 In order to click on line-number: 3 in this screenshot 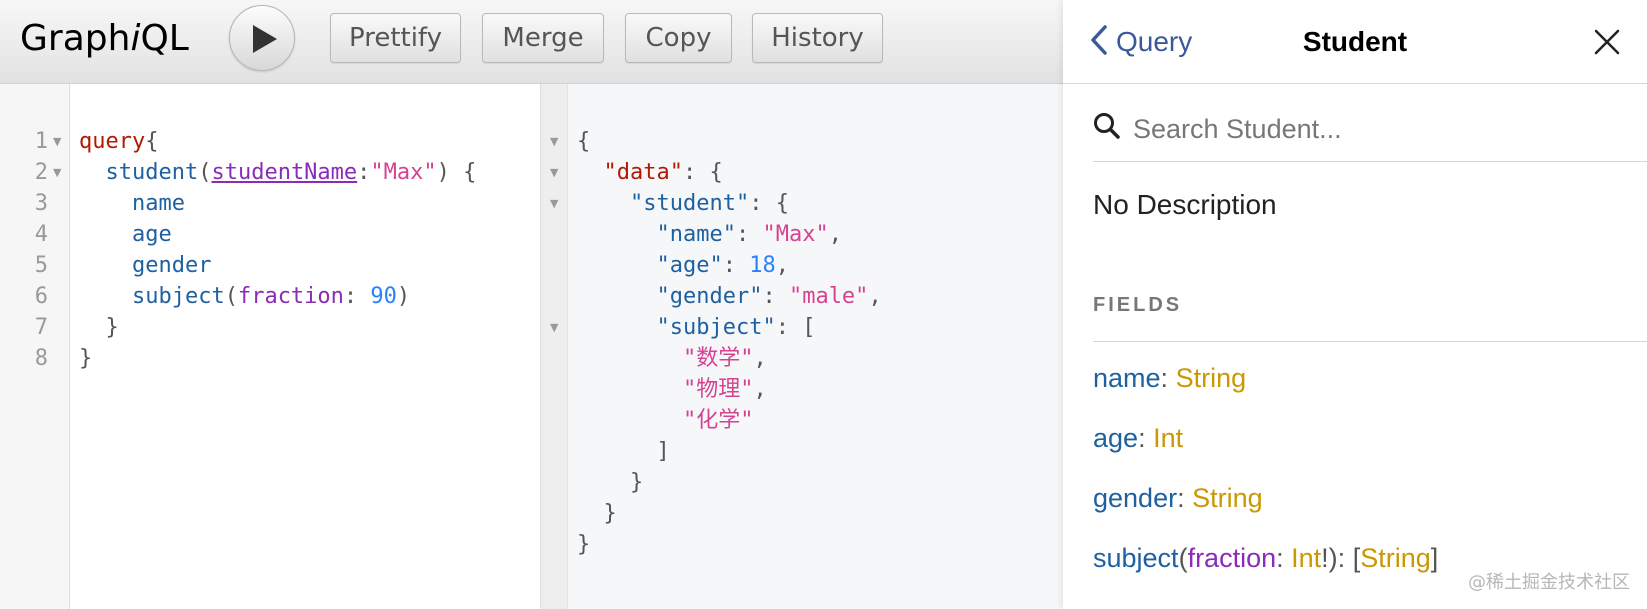, I will do `click(41, 203)`.